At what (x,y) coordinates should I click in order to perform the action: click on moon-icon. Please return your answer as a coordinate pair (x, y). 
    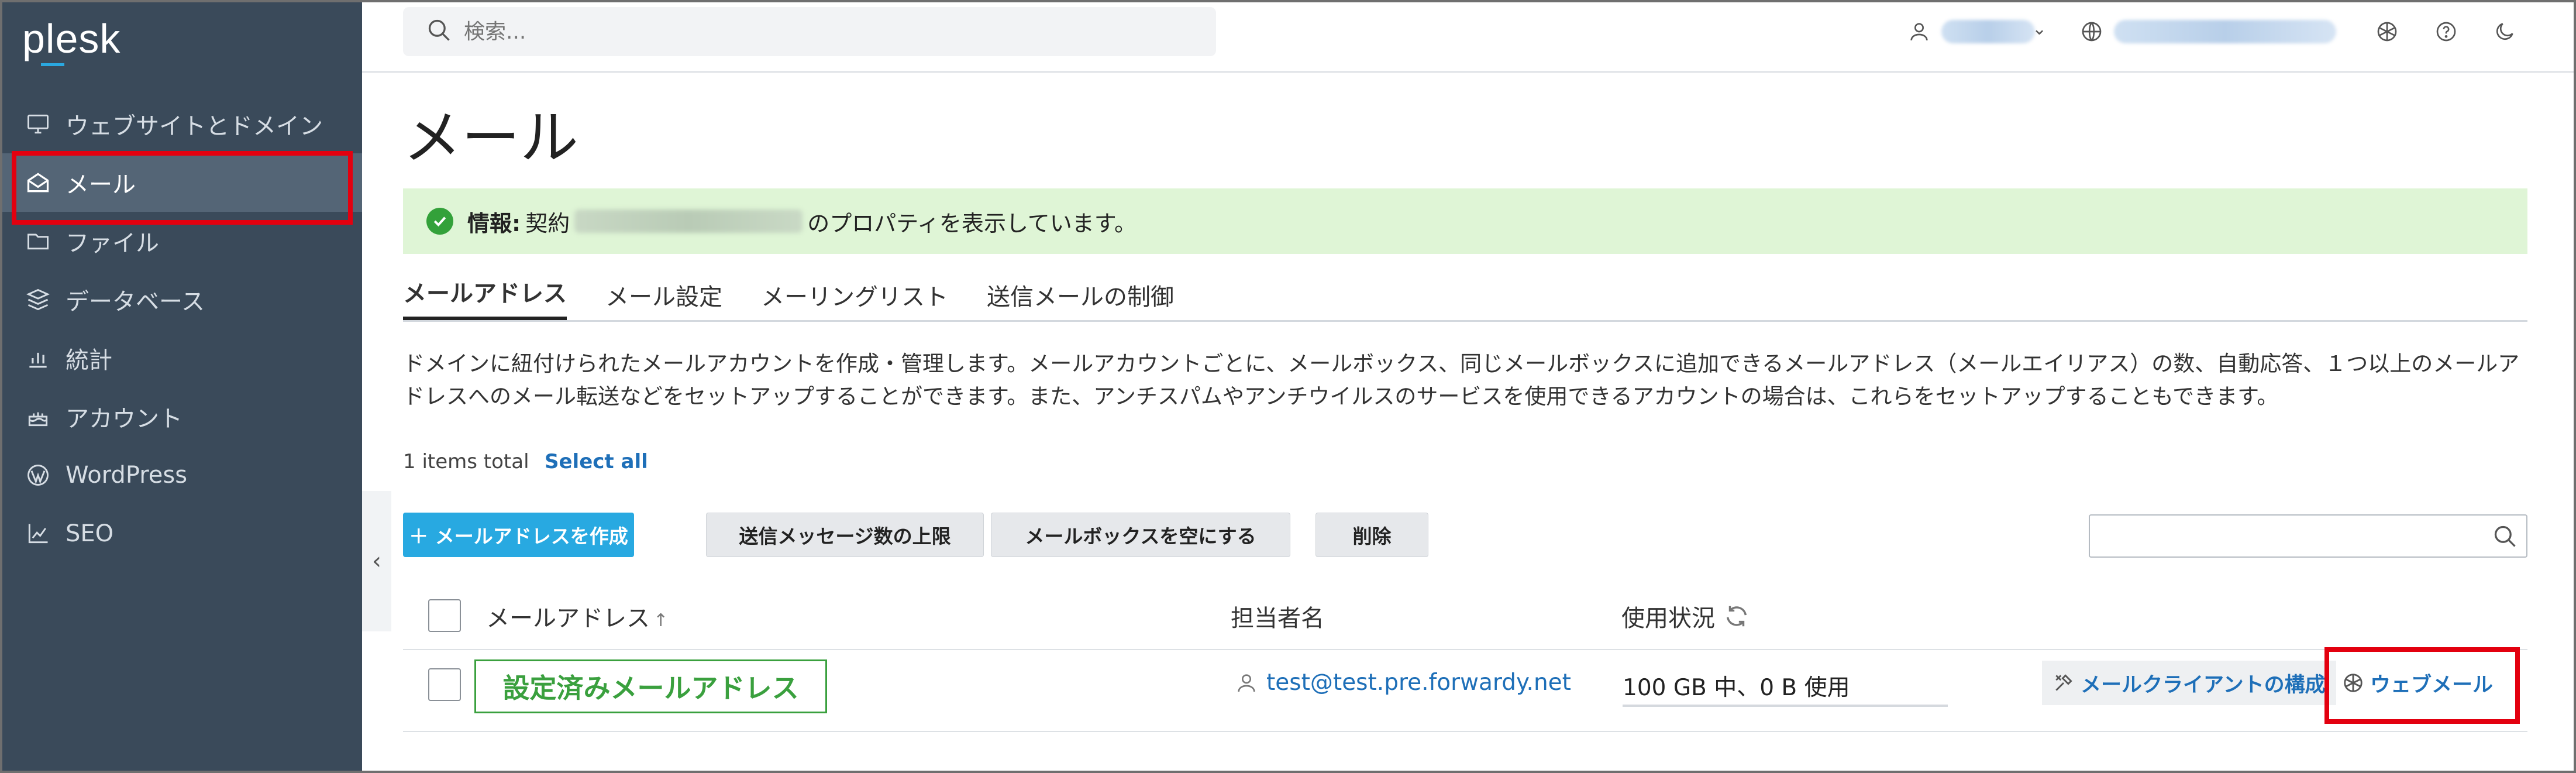
    Looking at the image, I should click on (2505, 31).